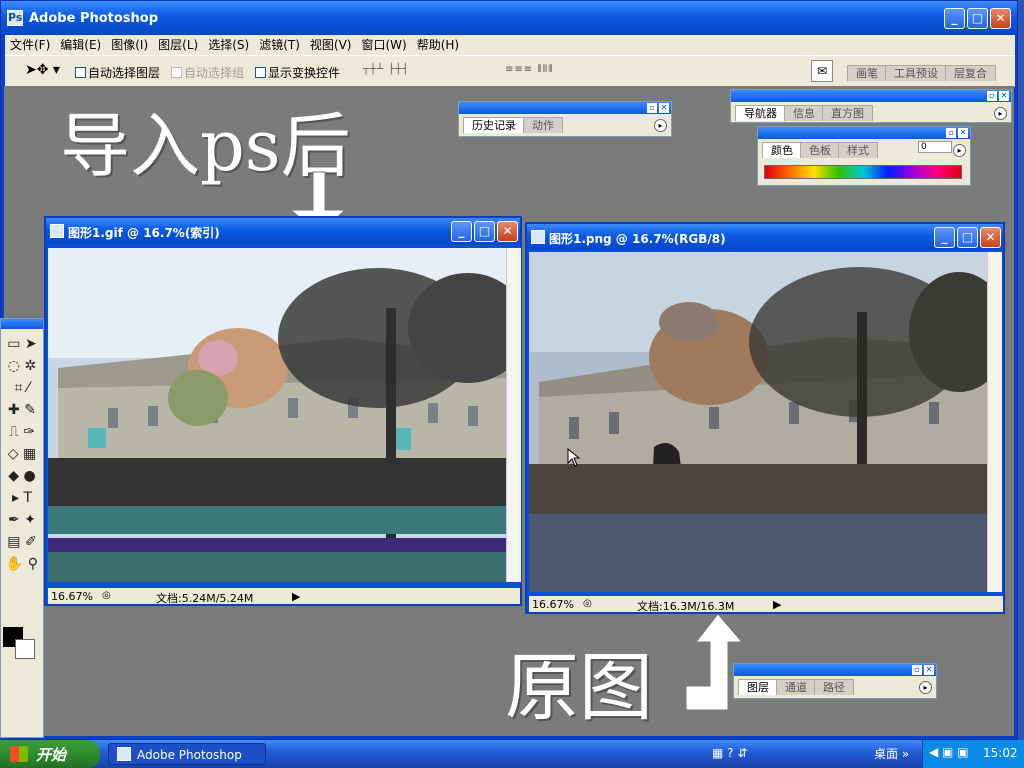  What do you see at coordinates (297, 72) in the screenshot?
I see `show-transform-option: 显示变换控件` at bounding box center [297, 72].